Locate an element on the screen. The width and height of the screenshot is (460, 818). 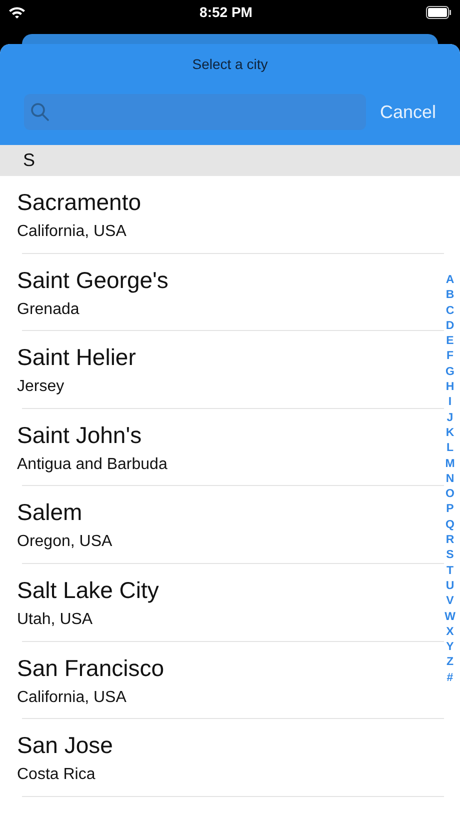
city-name: Saint Helier is located at coordinates (76, 357).